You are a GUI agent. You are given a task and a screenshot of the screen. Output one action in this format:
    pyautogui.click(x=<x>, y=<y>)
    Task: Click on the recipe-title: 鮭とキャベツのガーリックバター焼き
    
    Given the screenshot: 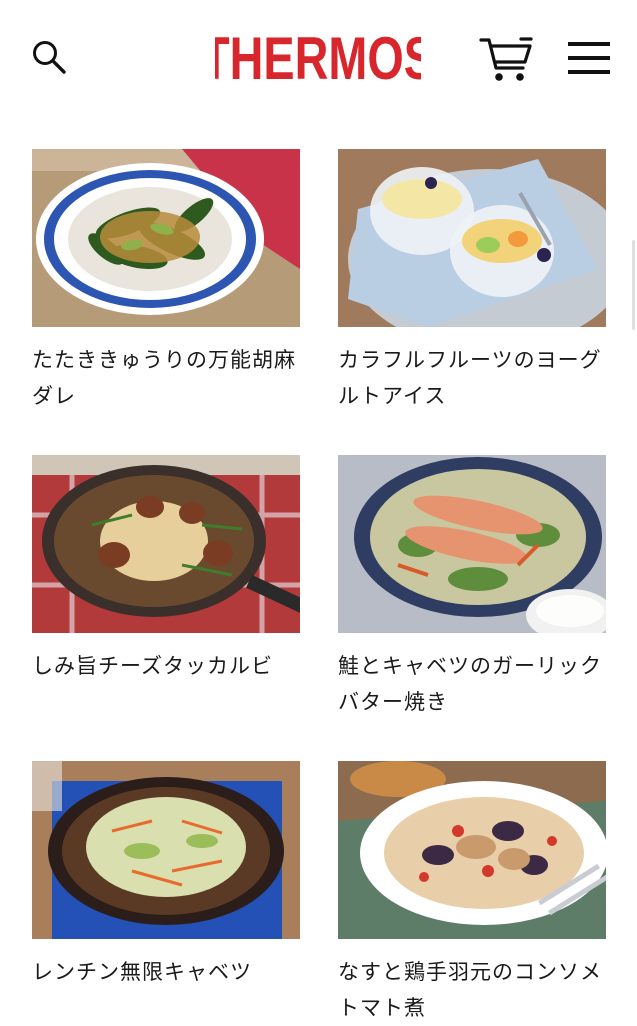 What is the action you would take?
    pyautogui.click(x=472, y=684)
    